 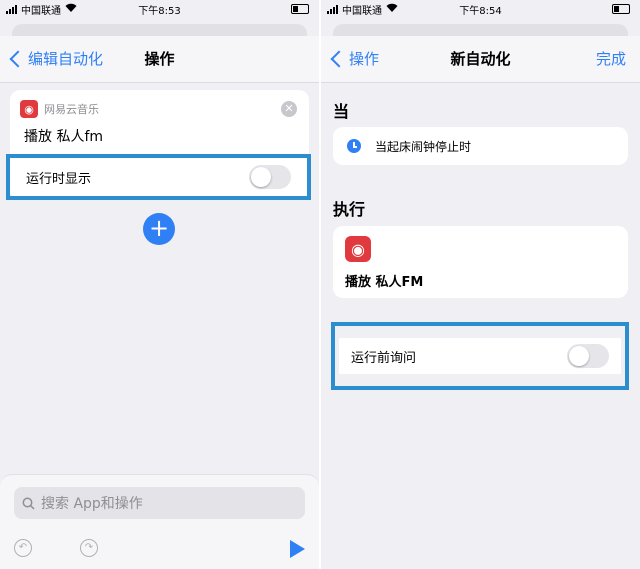 What do you see at coordinates (588, 356) in the screenshot?
I see `ask-before-running-toggle` at bounding box center [588, 356].